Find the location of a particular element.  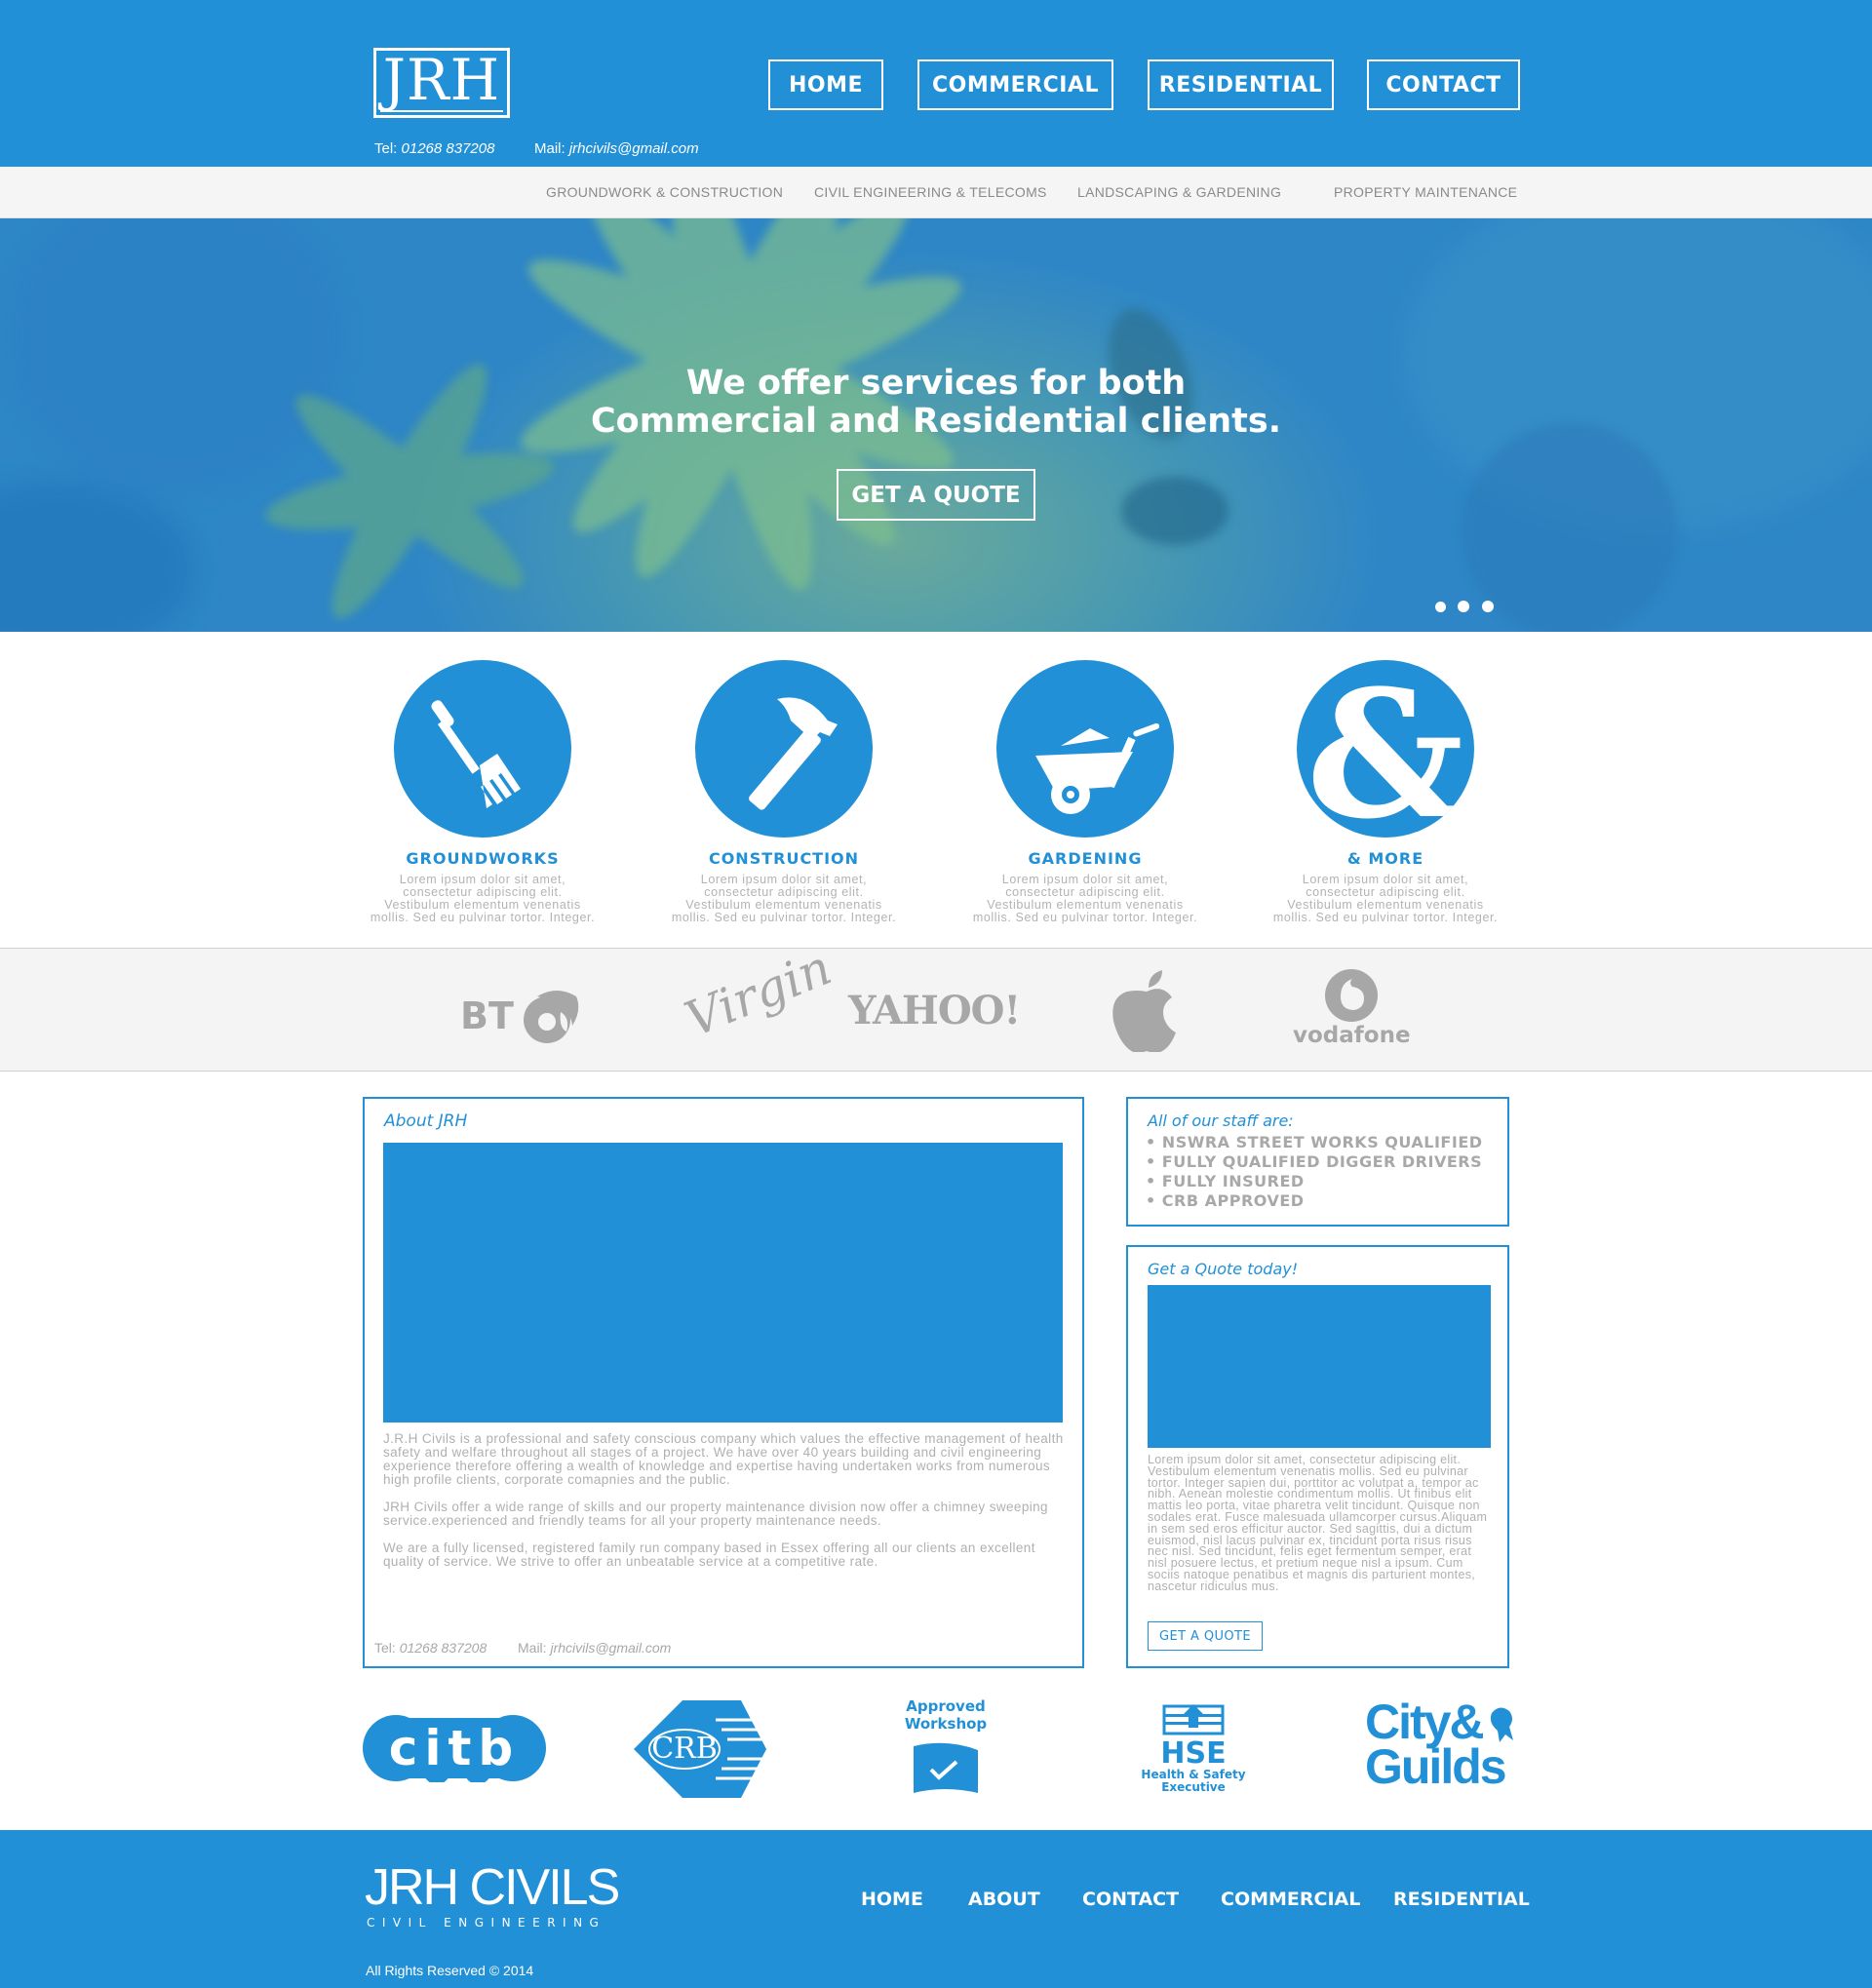

citb-logo: citb is located at coordinates (454, 1749).